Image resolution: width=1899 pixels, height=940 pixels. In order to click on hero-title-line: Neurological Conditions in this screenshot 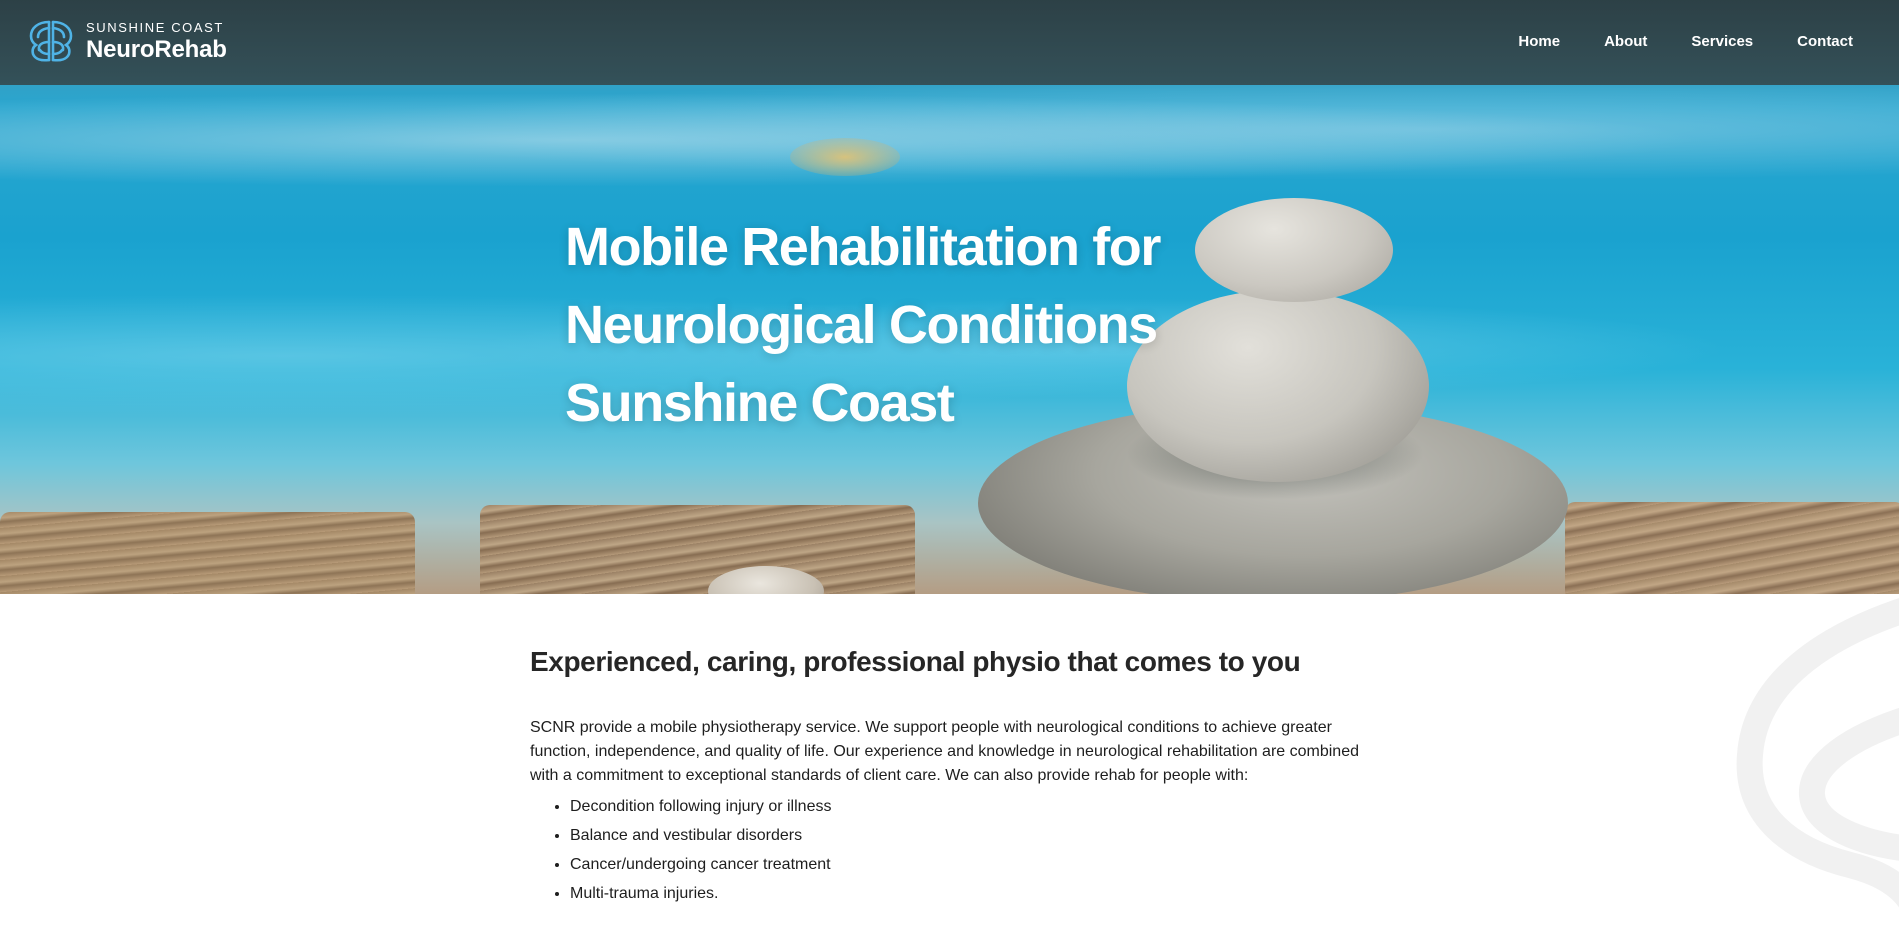, I will do `click(861, 325)`.